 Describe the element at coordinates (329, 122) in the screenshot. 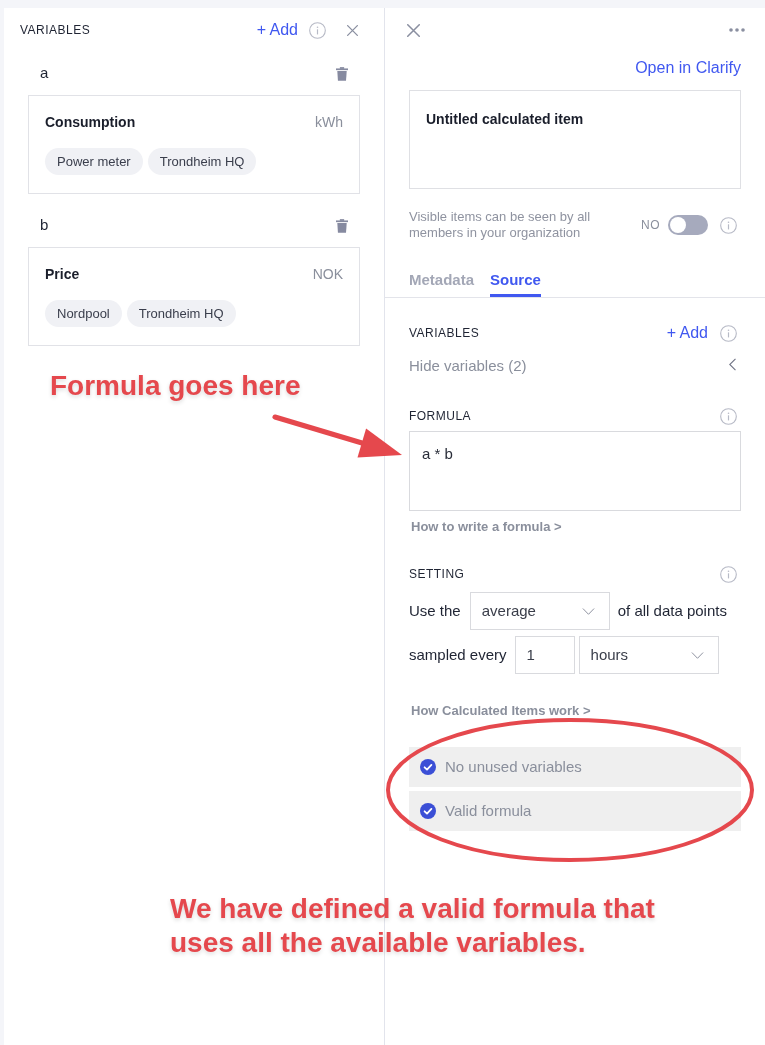

I see `variable-unit: kWh` at that location.